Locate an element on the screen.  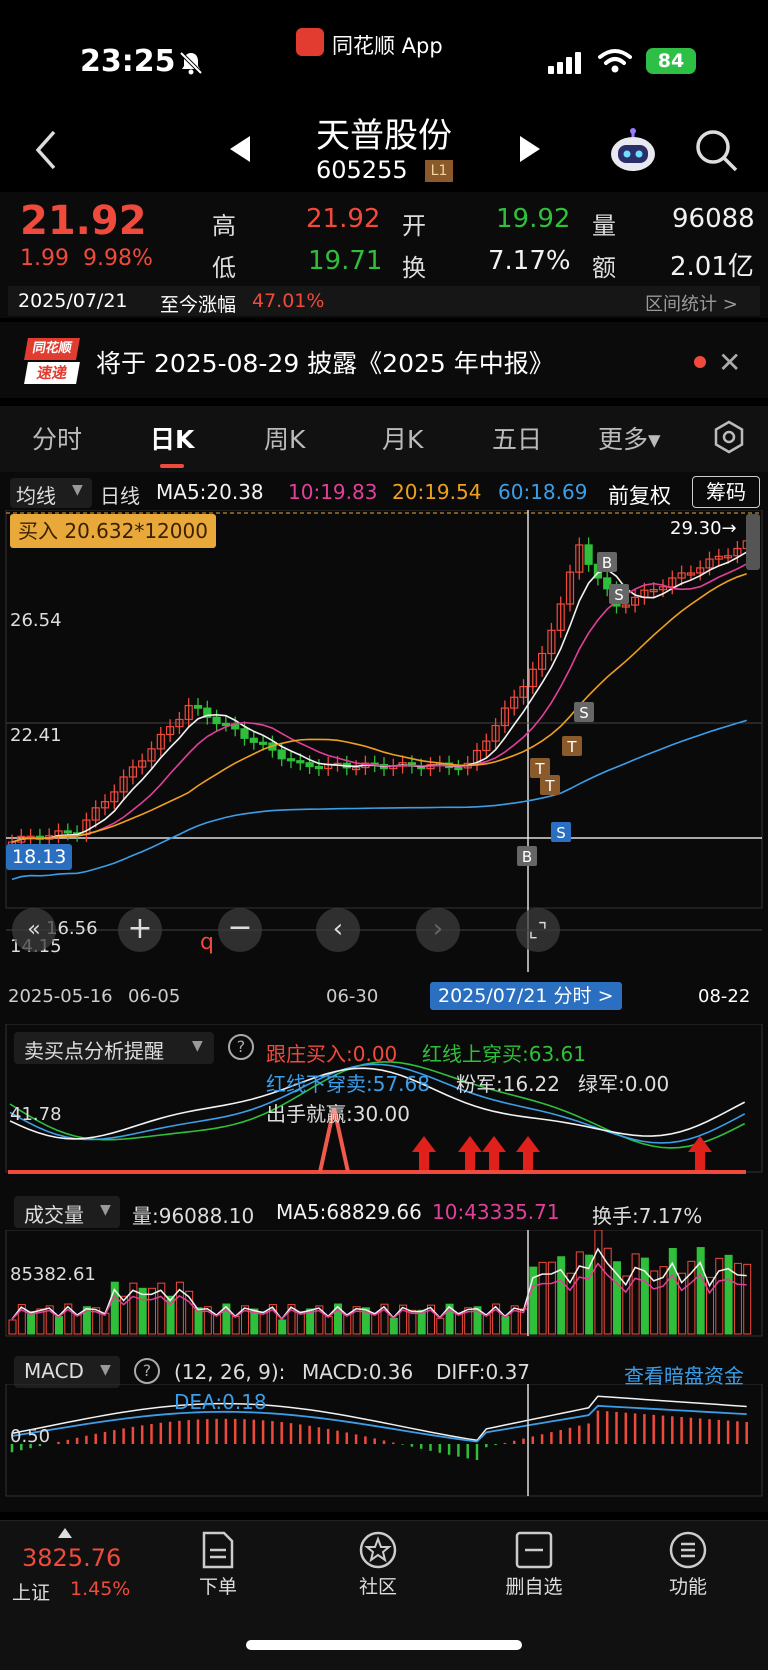
current-price: 21.92 is located at coordinates (83, 221).